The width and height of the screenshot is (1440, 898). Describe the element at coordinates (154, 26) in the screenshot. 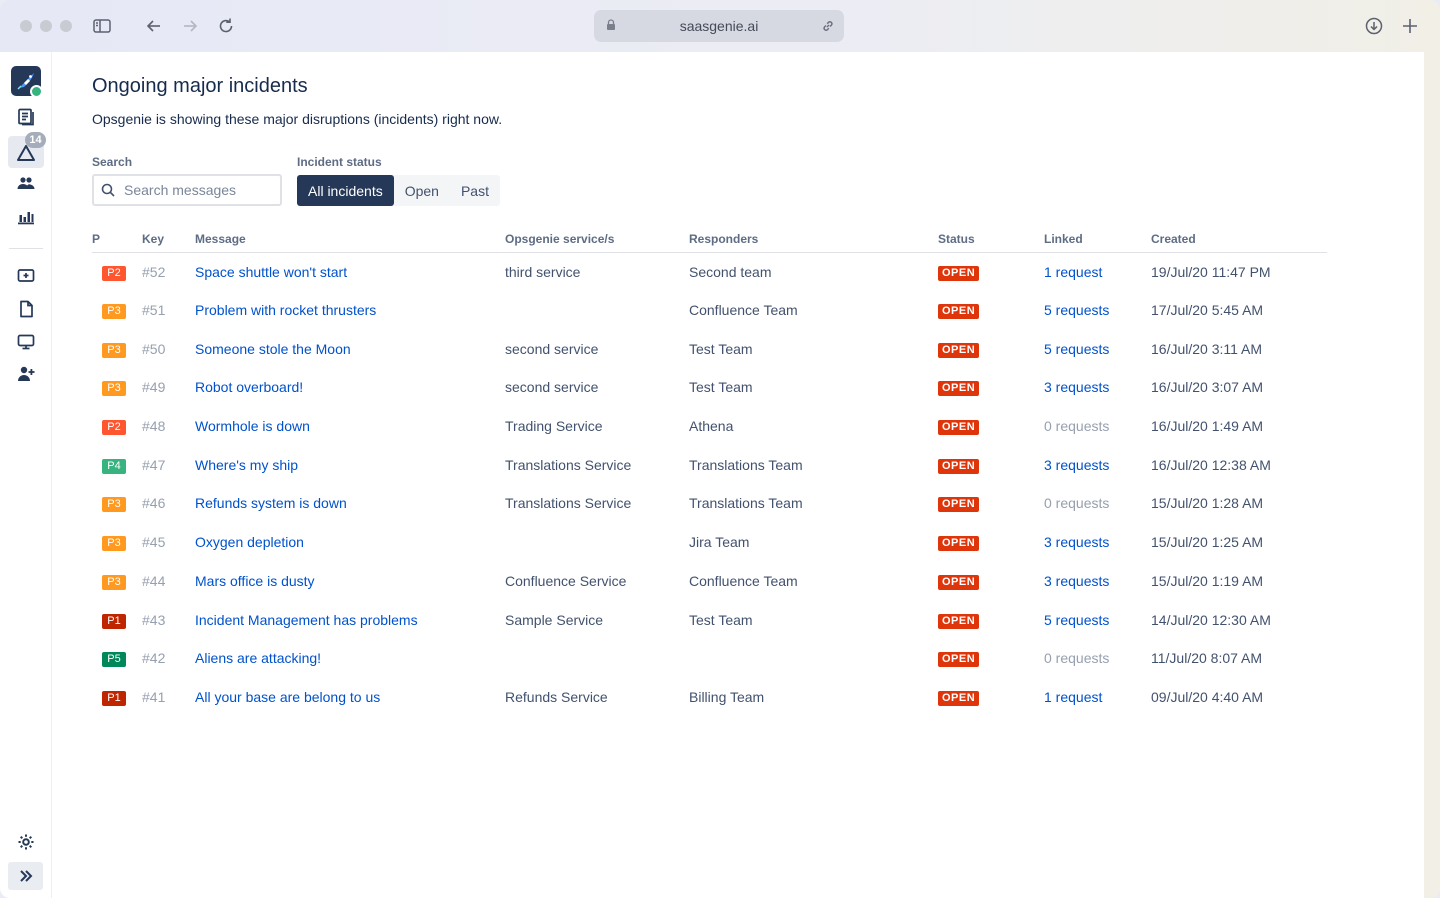

I see `back-arrow-icon` at that location.